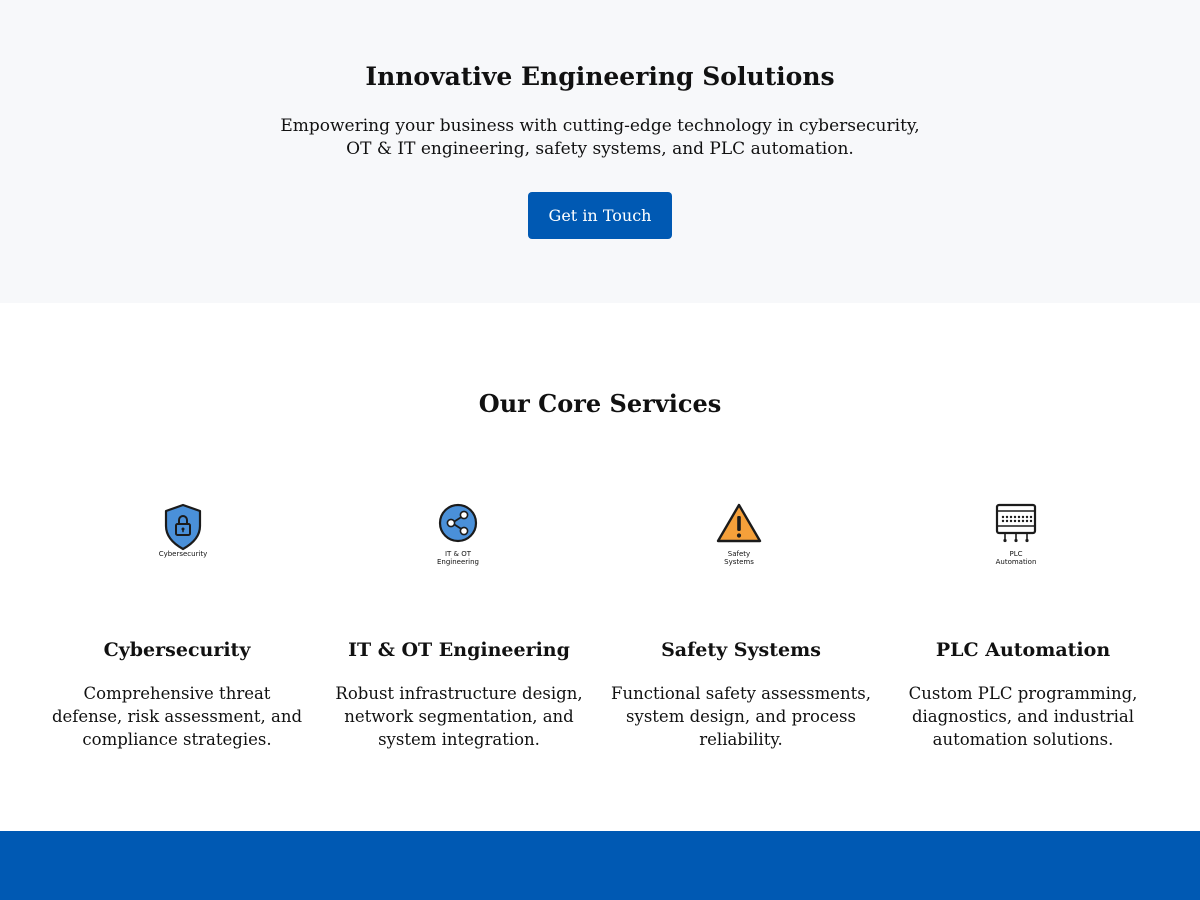 This screenshot has width=1200, height=900. What do you see at coordinates (177, 650) in the screenshot?
I see `service-title-cybersecurity: Cybersecurity` at bounding box center [177, 650].